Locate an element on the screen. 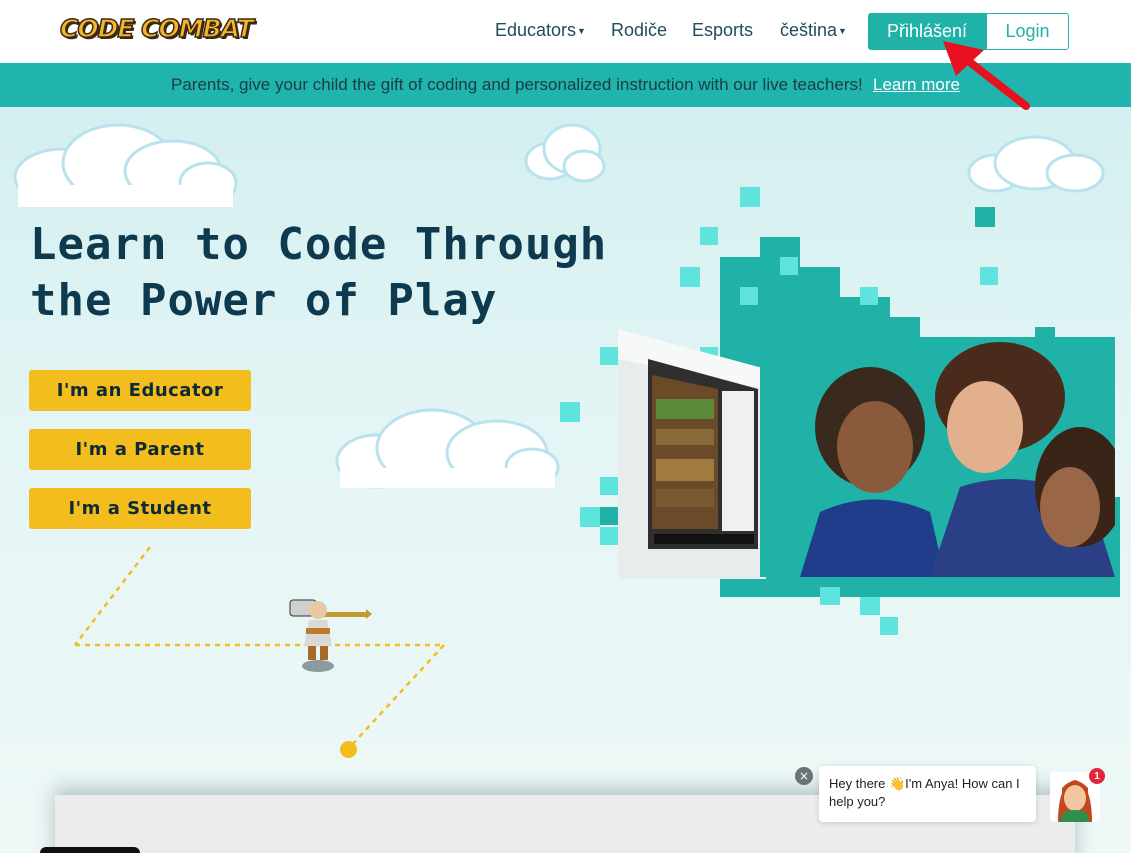  game-hero-character is located at coordinates (330, 635).